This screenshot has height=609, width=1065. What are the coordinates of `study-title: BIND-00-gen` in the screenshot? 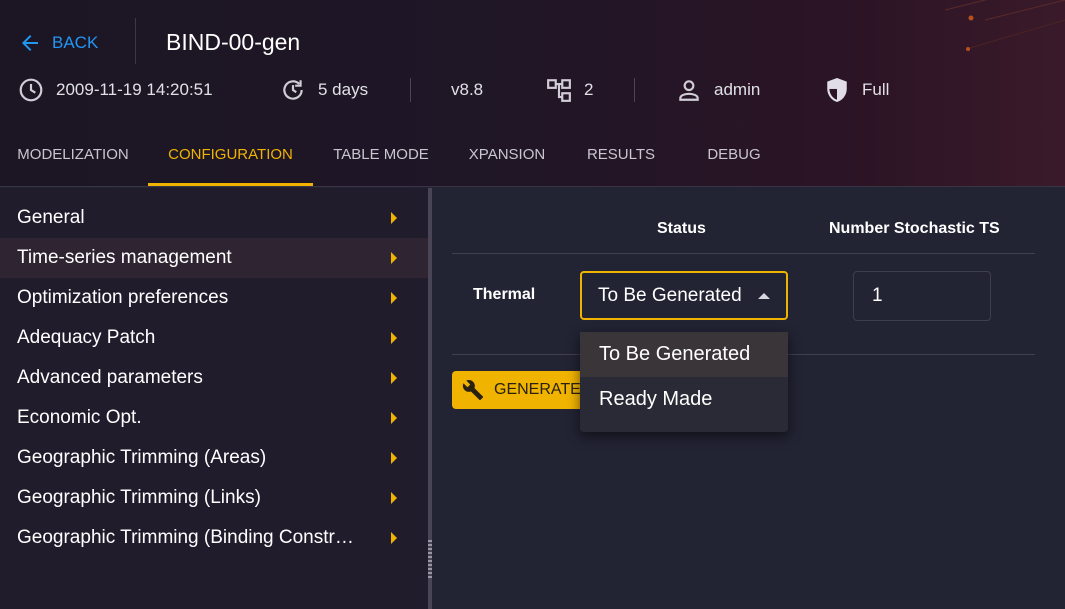 It's located at (233, 42).